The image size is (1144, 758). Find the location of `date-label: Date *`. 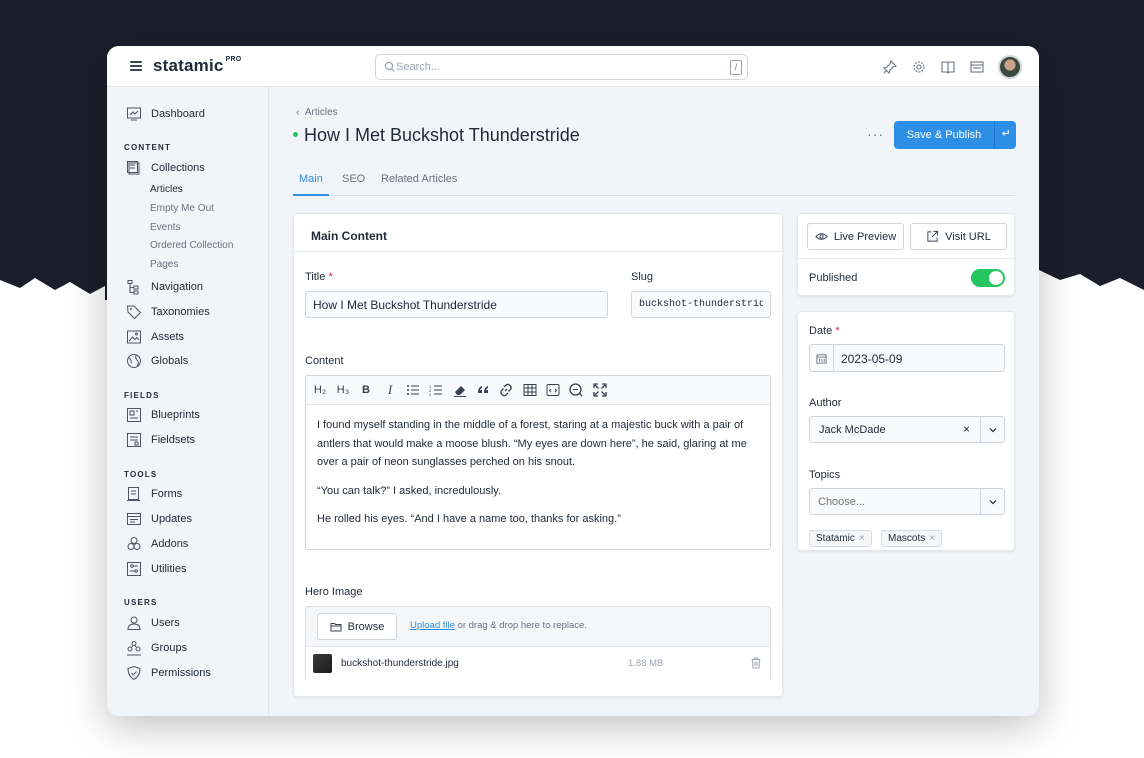

date-label: Date * is located at coordinates (824, 331).